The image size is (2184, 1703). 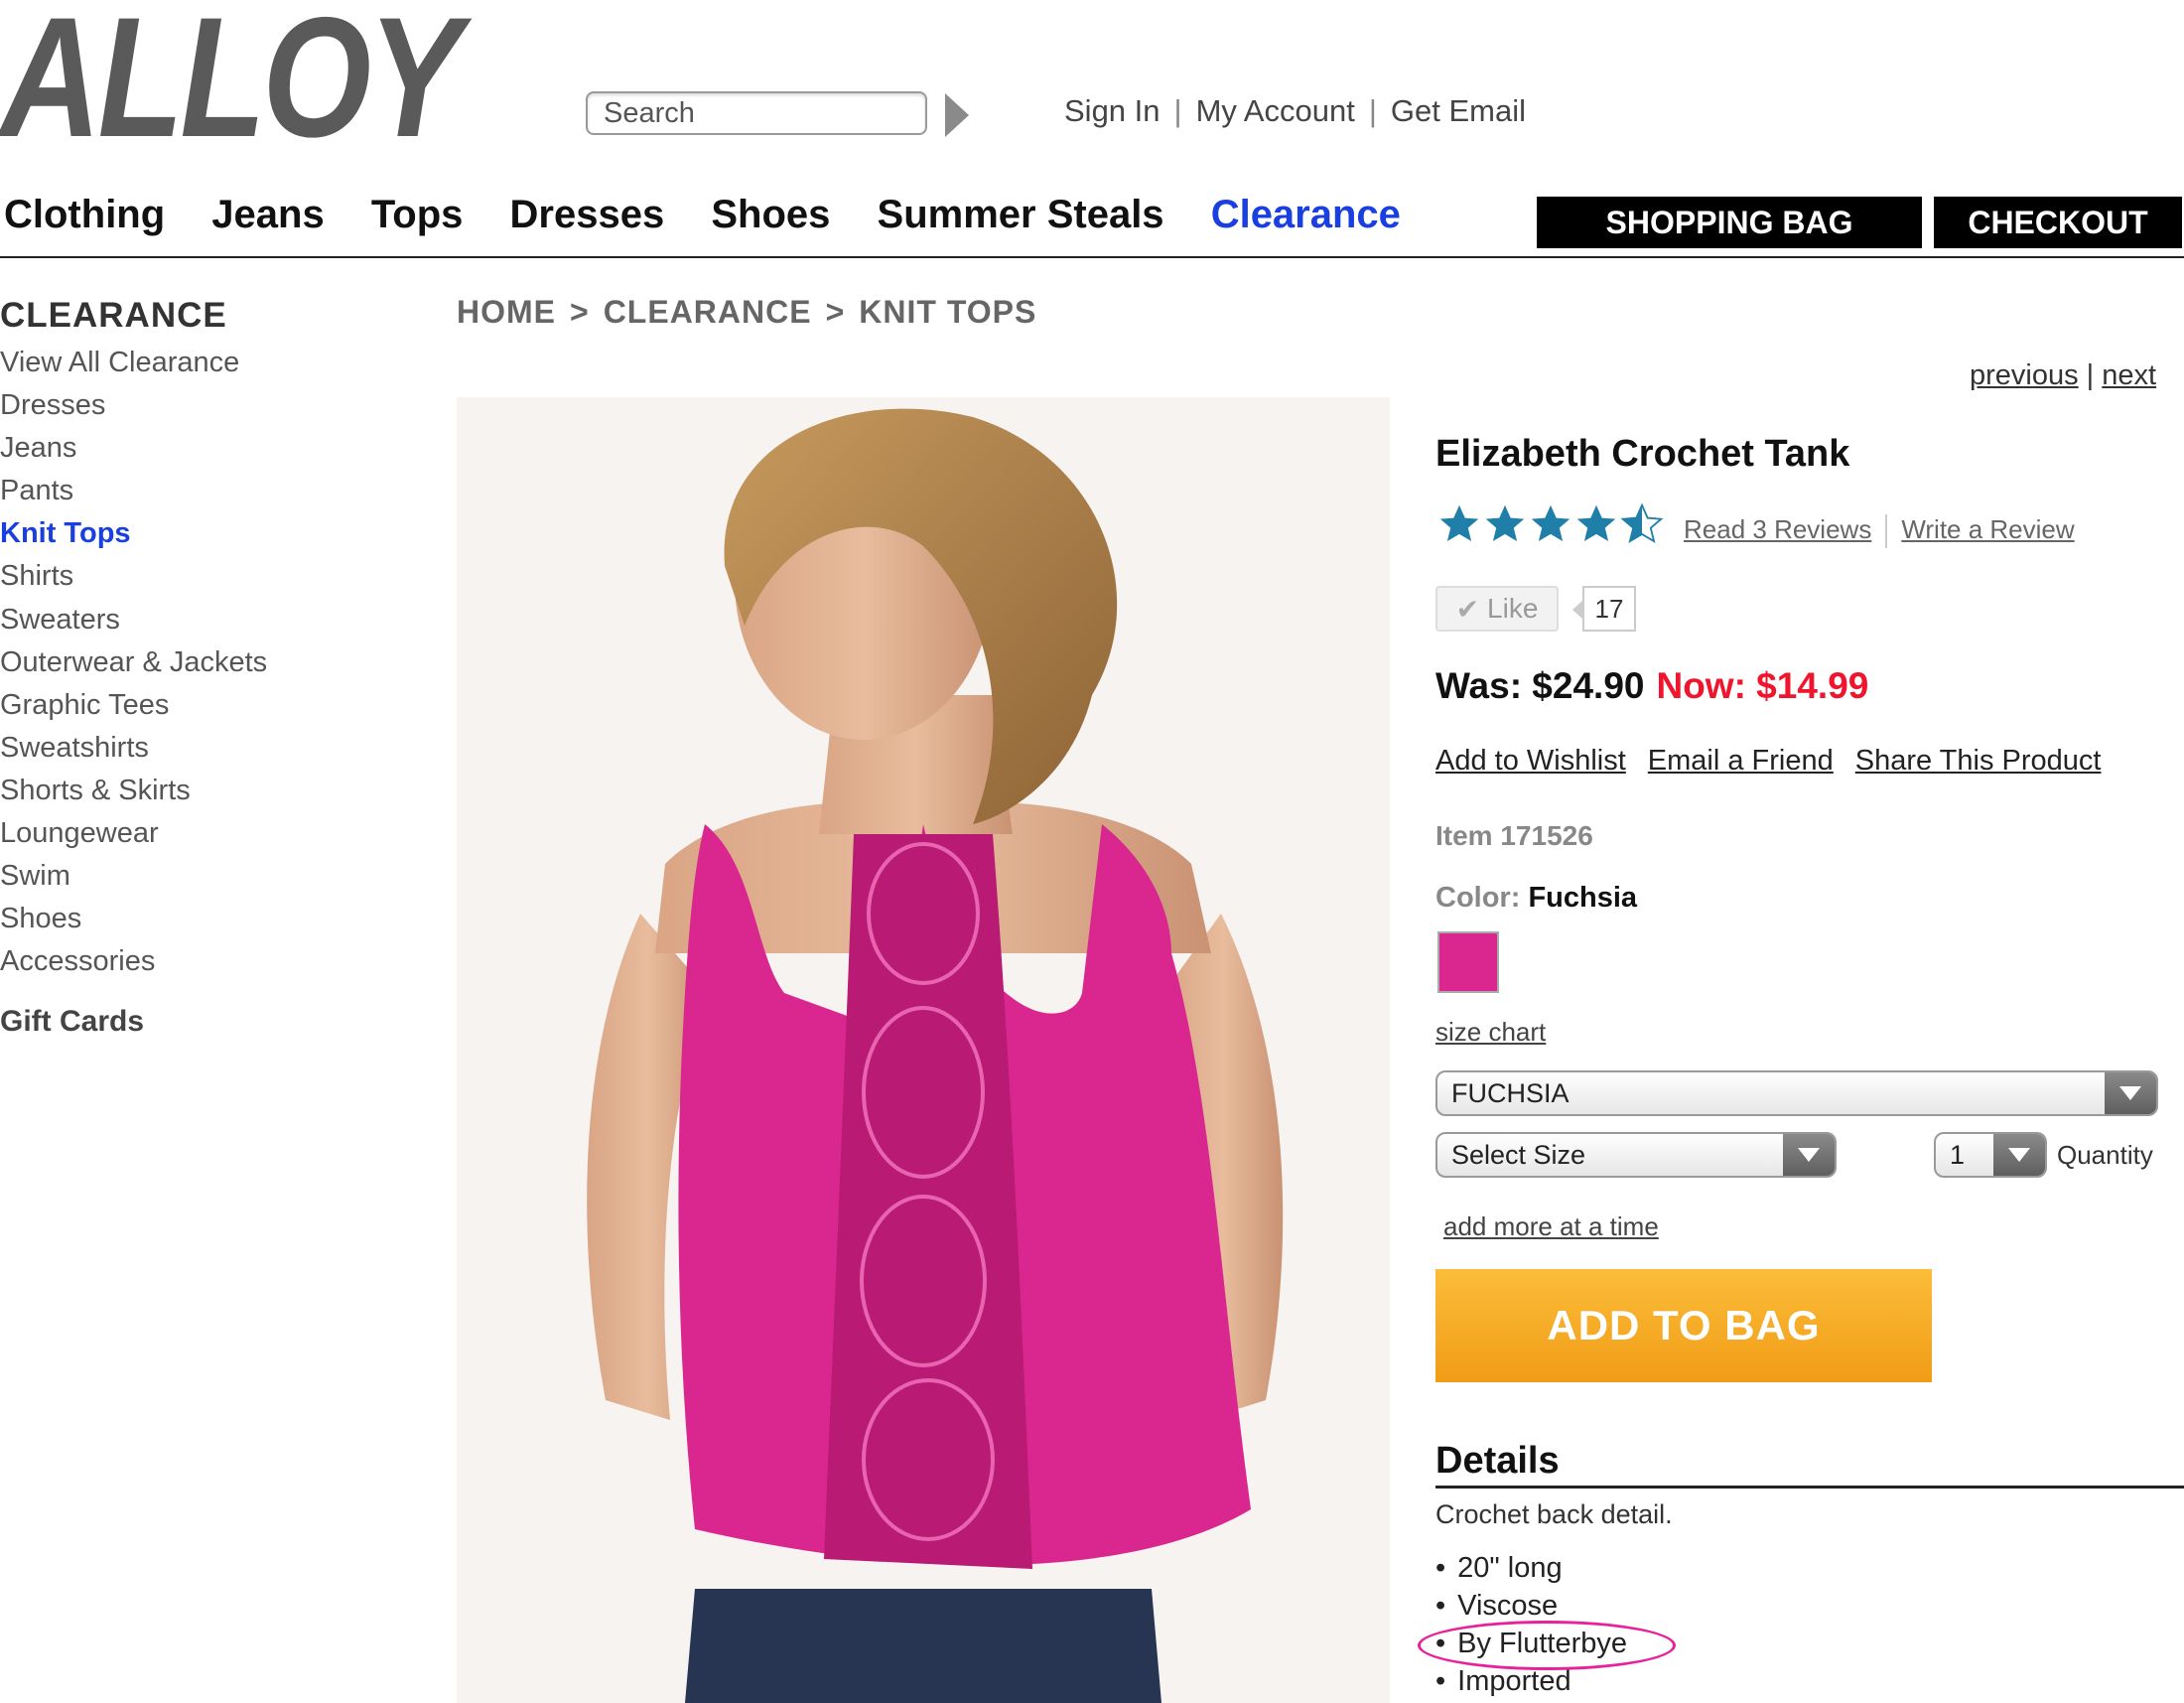 I want to click on details-description: Crochet back detail., so click(x=1554, y=1514).